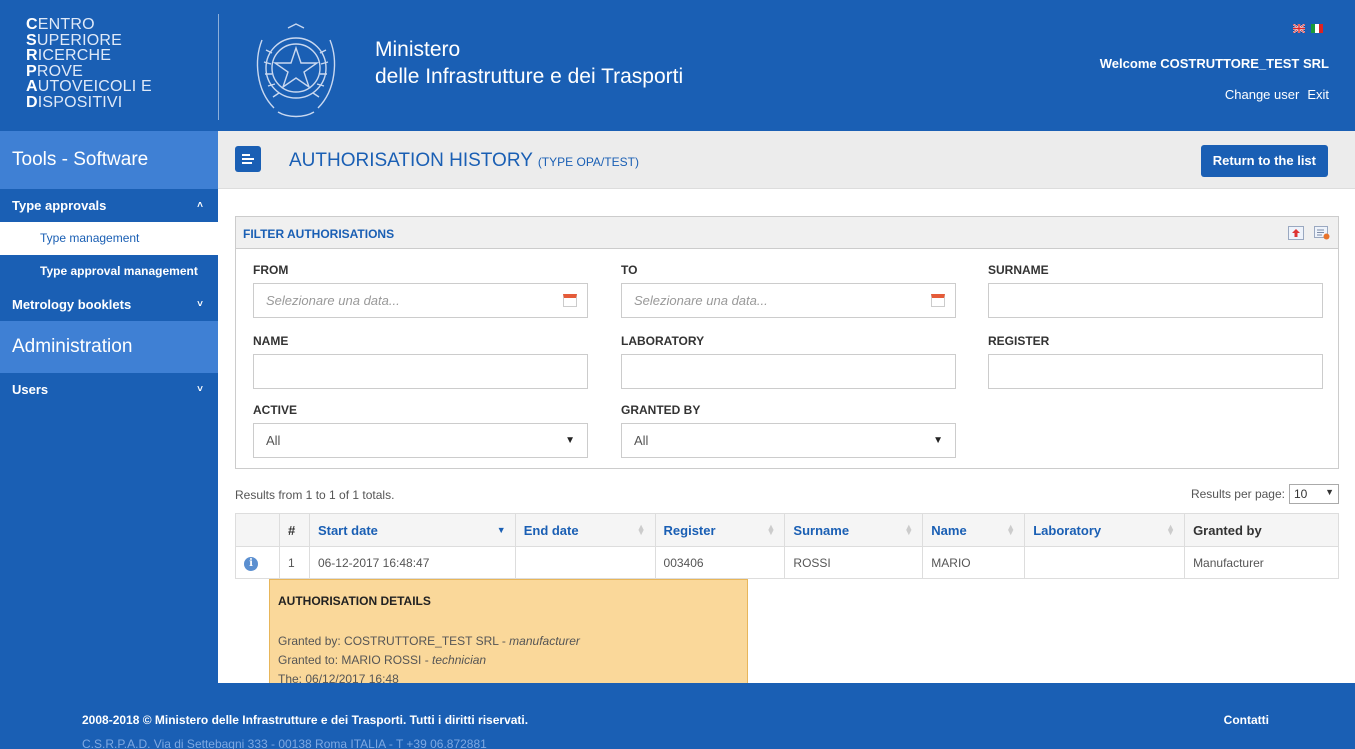 This screenshot has width=1355, height=749. Describe the element at coordinates (1296, 233) in the screenshot. I see `export-icon` at that location.